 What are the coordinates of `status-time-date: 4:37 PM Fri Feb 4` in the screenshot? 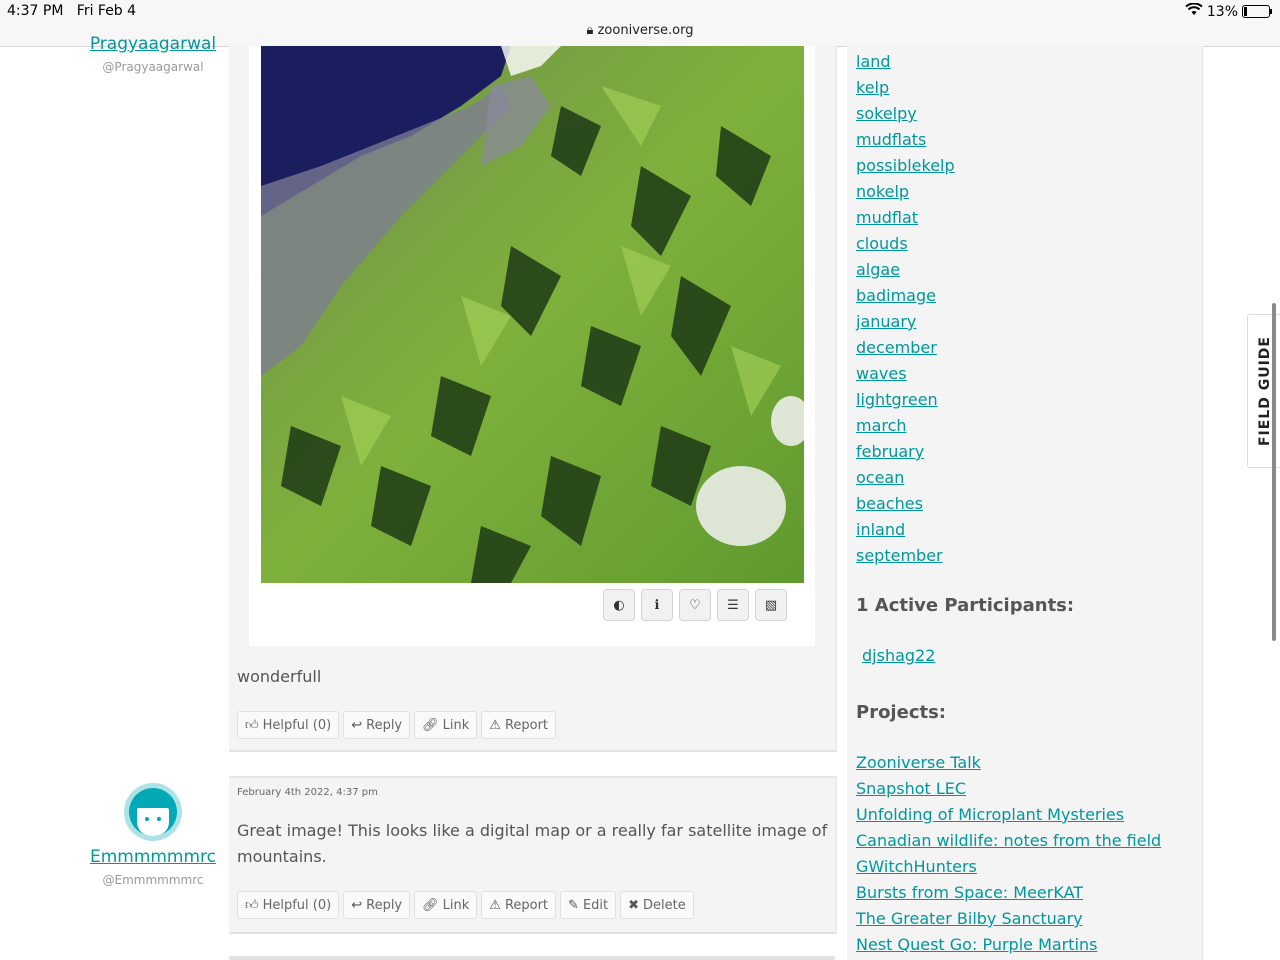 It's located at (72, 11).